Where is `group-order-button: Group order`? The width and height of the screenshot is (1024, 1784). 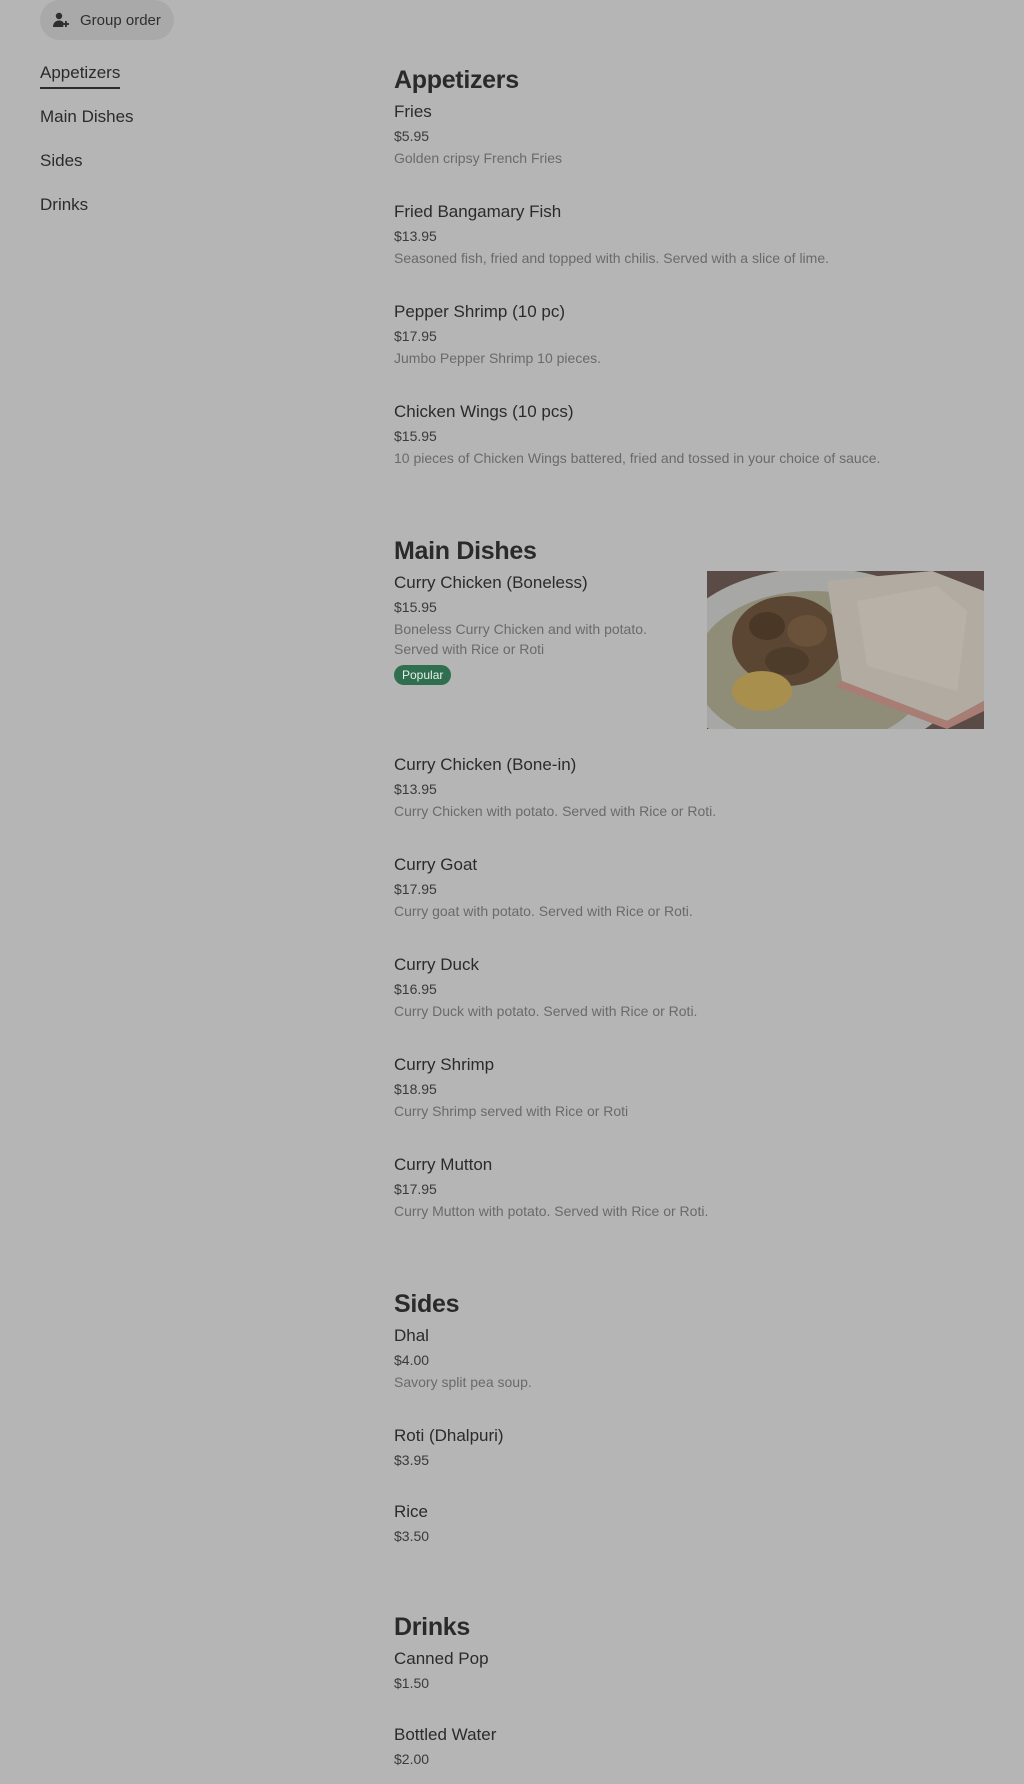
group-order-button: Group order is located at coordinates (107, 20).